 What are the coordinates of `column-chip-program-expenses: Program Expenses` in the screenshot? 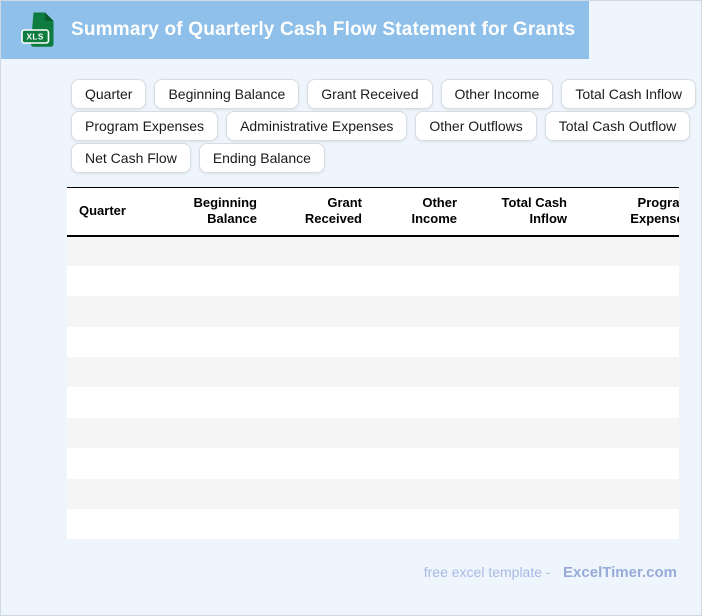 It's located at (145, 126).